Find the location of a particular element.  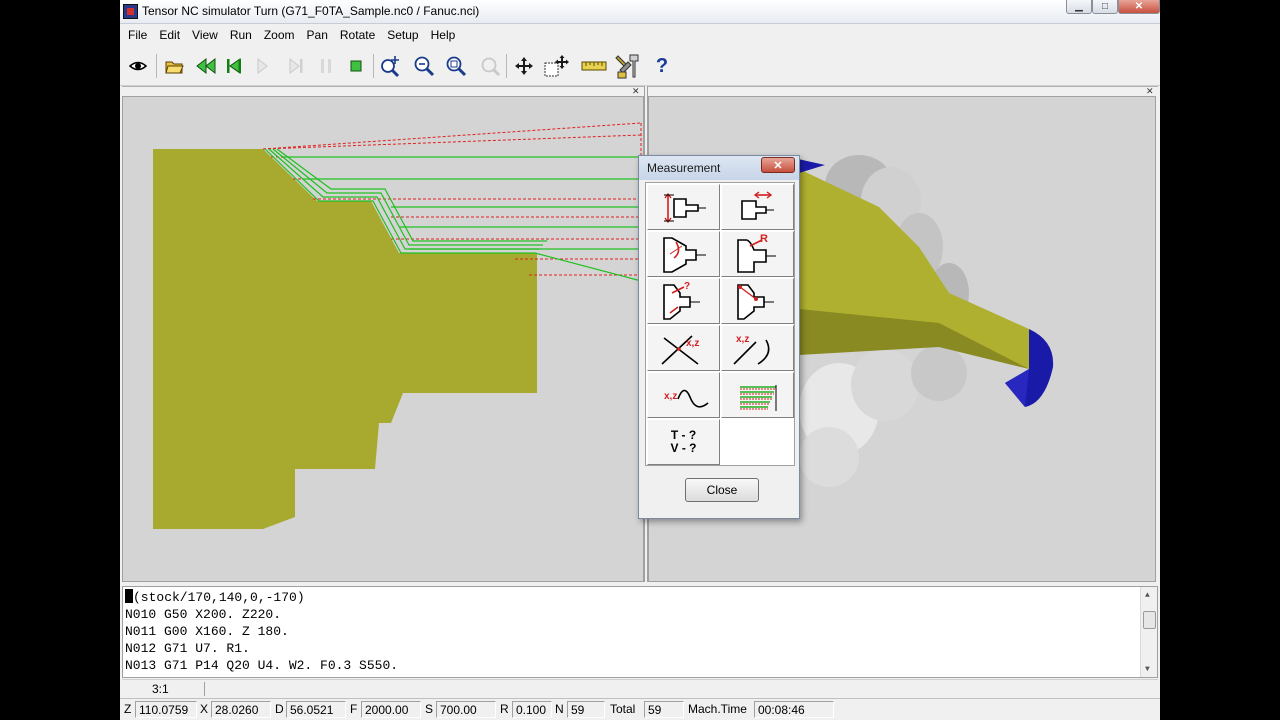

zoom-fit-icon is located at coordinates (456, 66).